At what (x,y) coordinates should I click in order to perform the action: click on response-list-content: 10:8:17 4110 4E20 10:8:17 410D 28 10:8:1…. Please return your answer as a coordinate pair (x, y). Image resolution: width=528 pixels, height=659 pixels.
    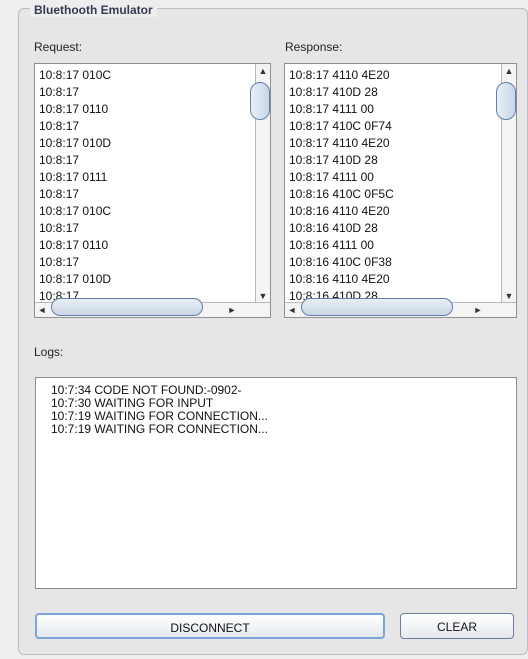
    Looking at the image, I should click on (394, 185).